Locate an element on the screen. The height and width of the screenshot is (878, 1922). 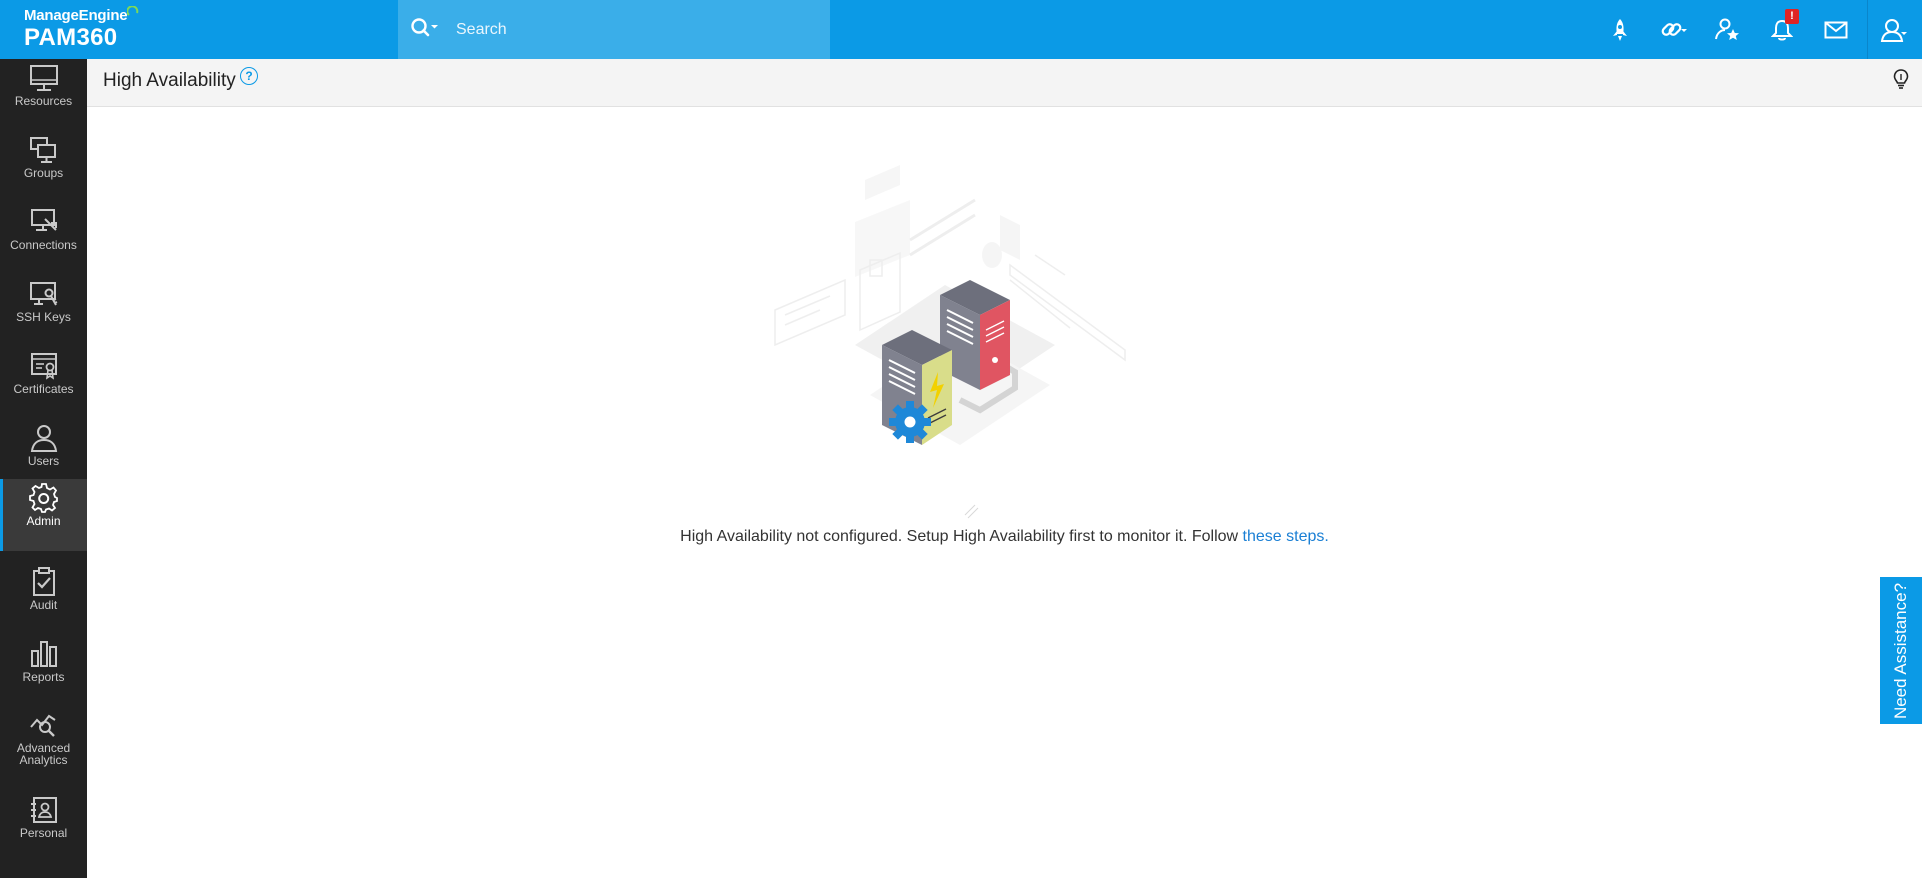
messages-button is located at coordinates (1836, 29).